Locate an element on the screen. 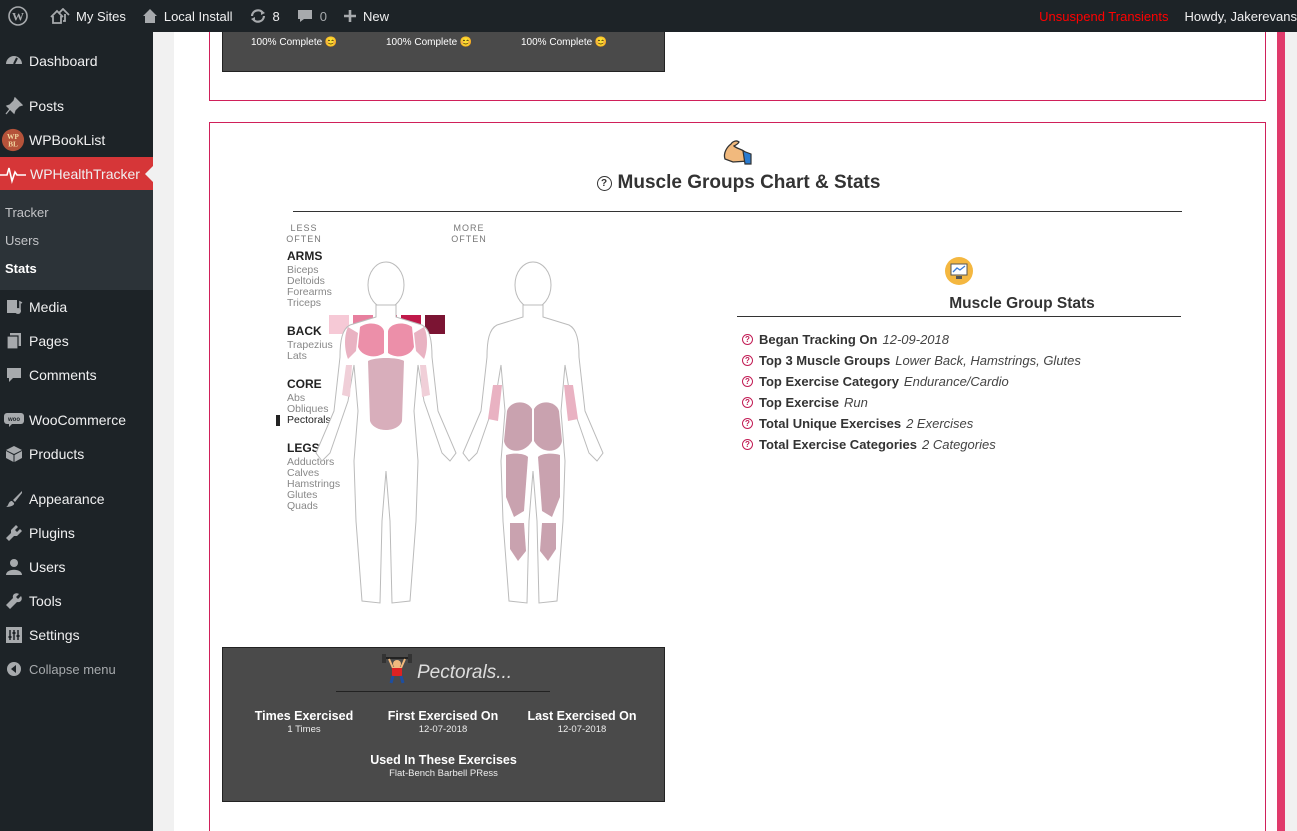  menu-label: Tools is located at coordinates (45, 601).